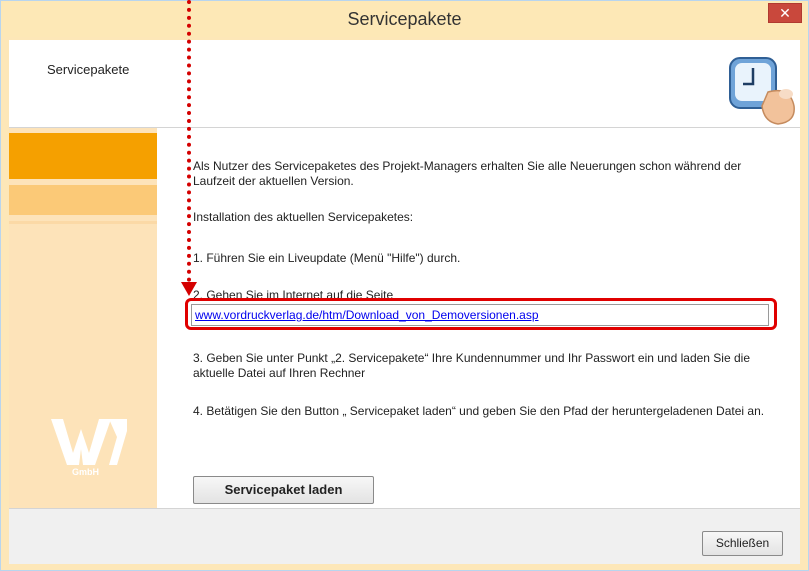  Describe the element at coordinates (742, 543) in the screenshot. I see `close-button: Schließen` at that location.